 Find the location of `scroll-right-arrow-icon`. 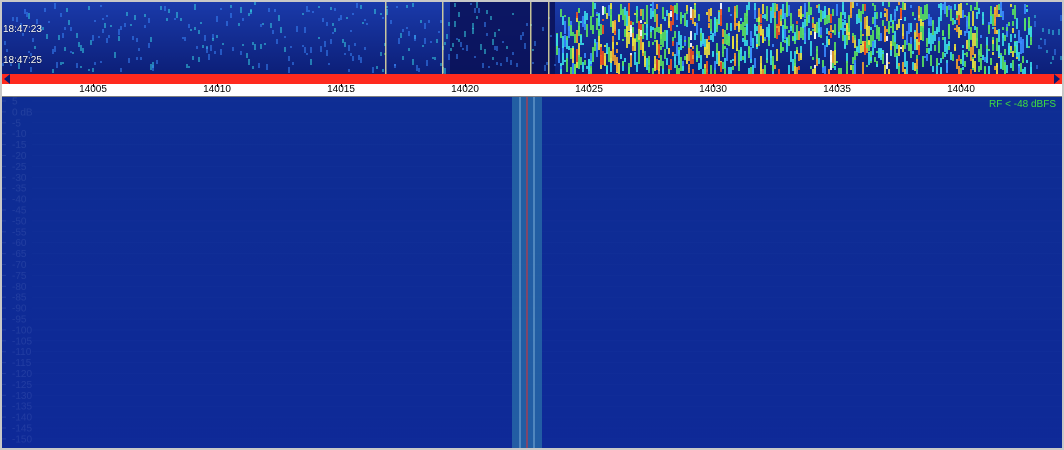

scroll-right-arrow-icon is located at coordinates (1057, 79).